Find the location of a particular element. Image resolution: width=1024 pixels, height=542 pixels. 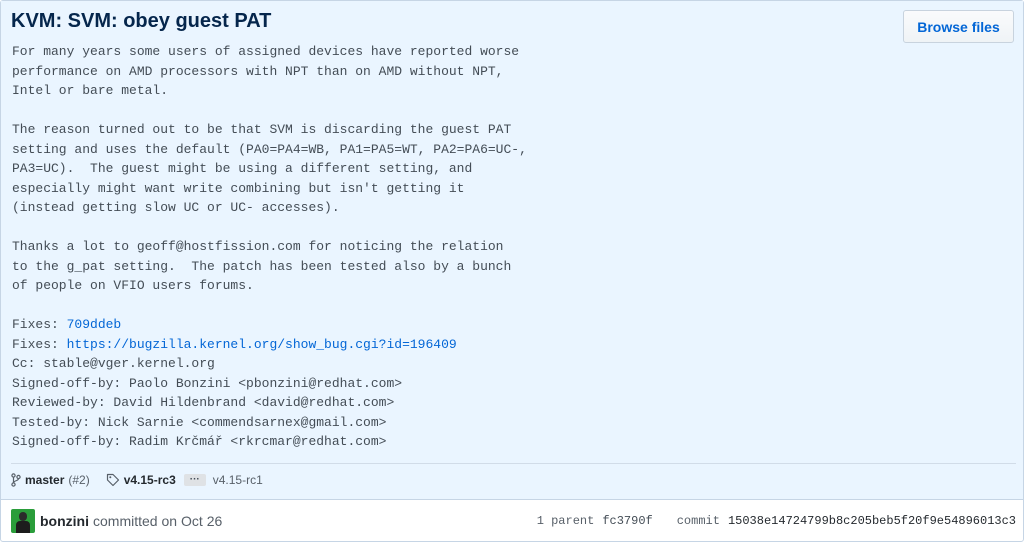

commit-date: Oct 26 is located at coordinates (202, 521).